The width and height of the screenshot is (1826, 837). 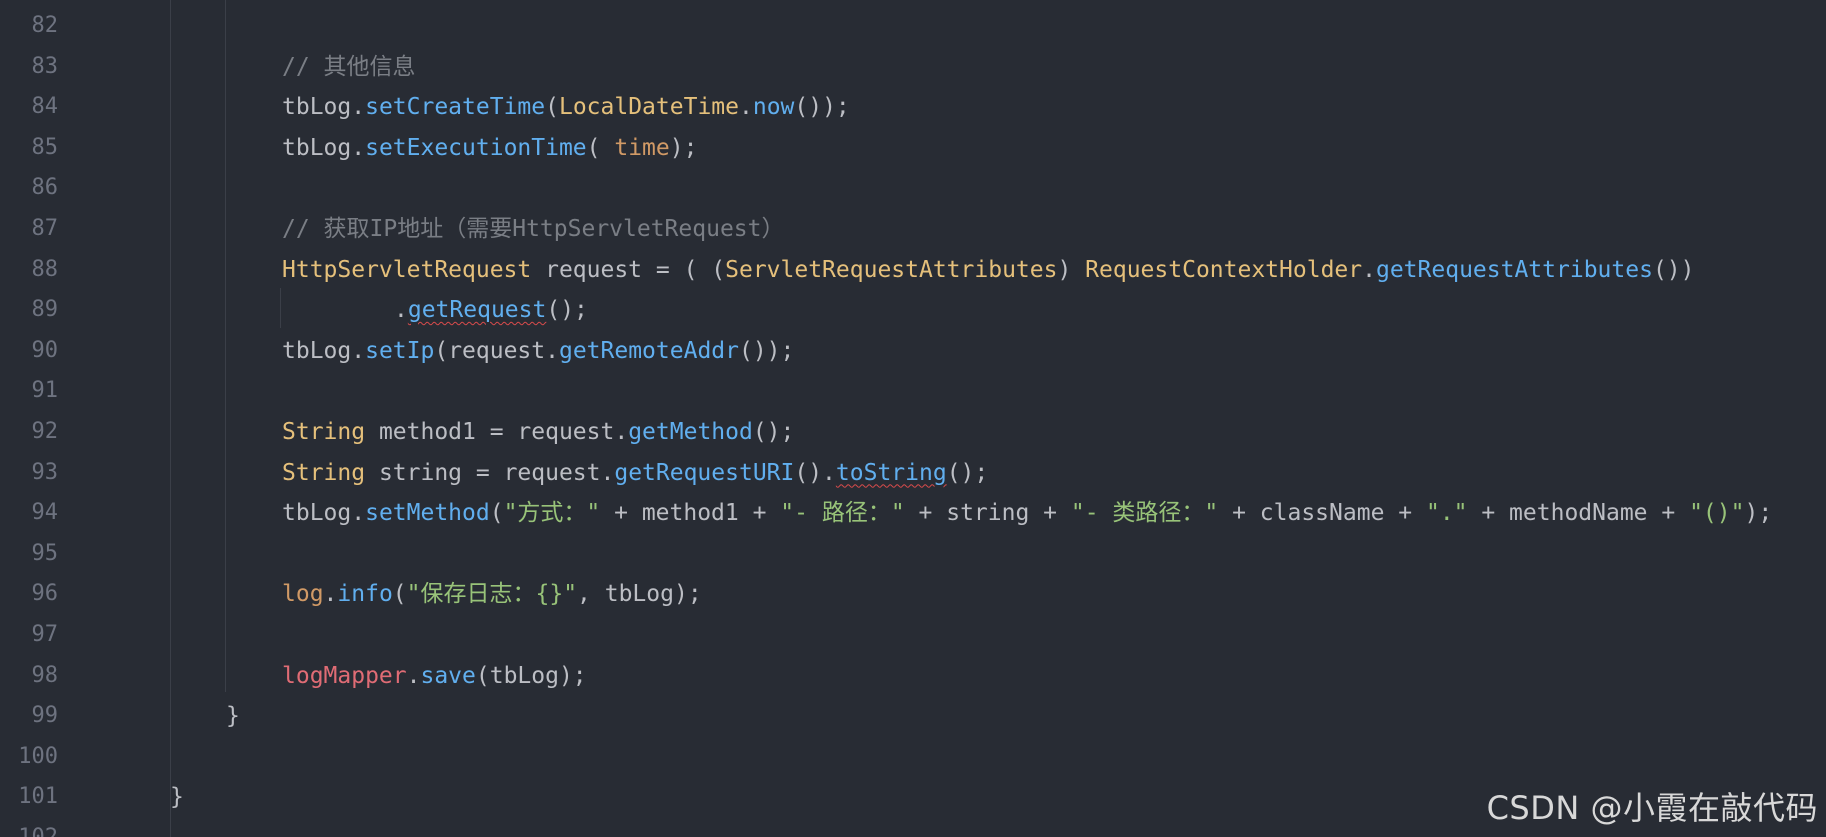 I want to click on code-token-plain: ), so click(x=1071, y=269).